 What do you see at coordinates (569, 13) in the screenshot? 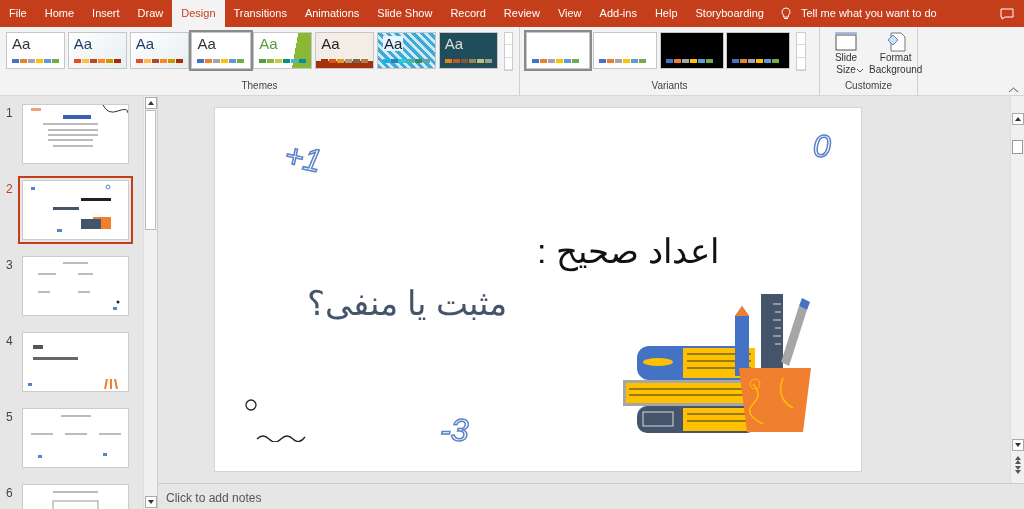
I see `ribbon-tab: View` at bounding box center [569, 13].